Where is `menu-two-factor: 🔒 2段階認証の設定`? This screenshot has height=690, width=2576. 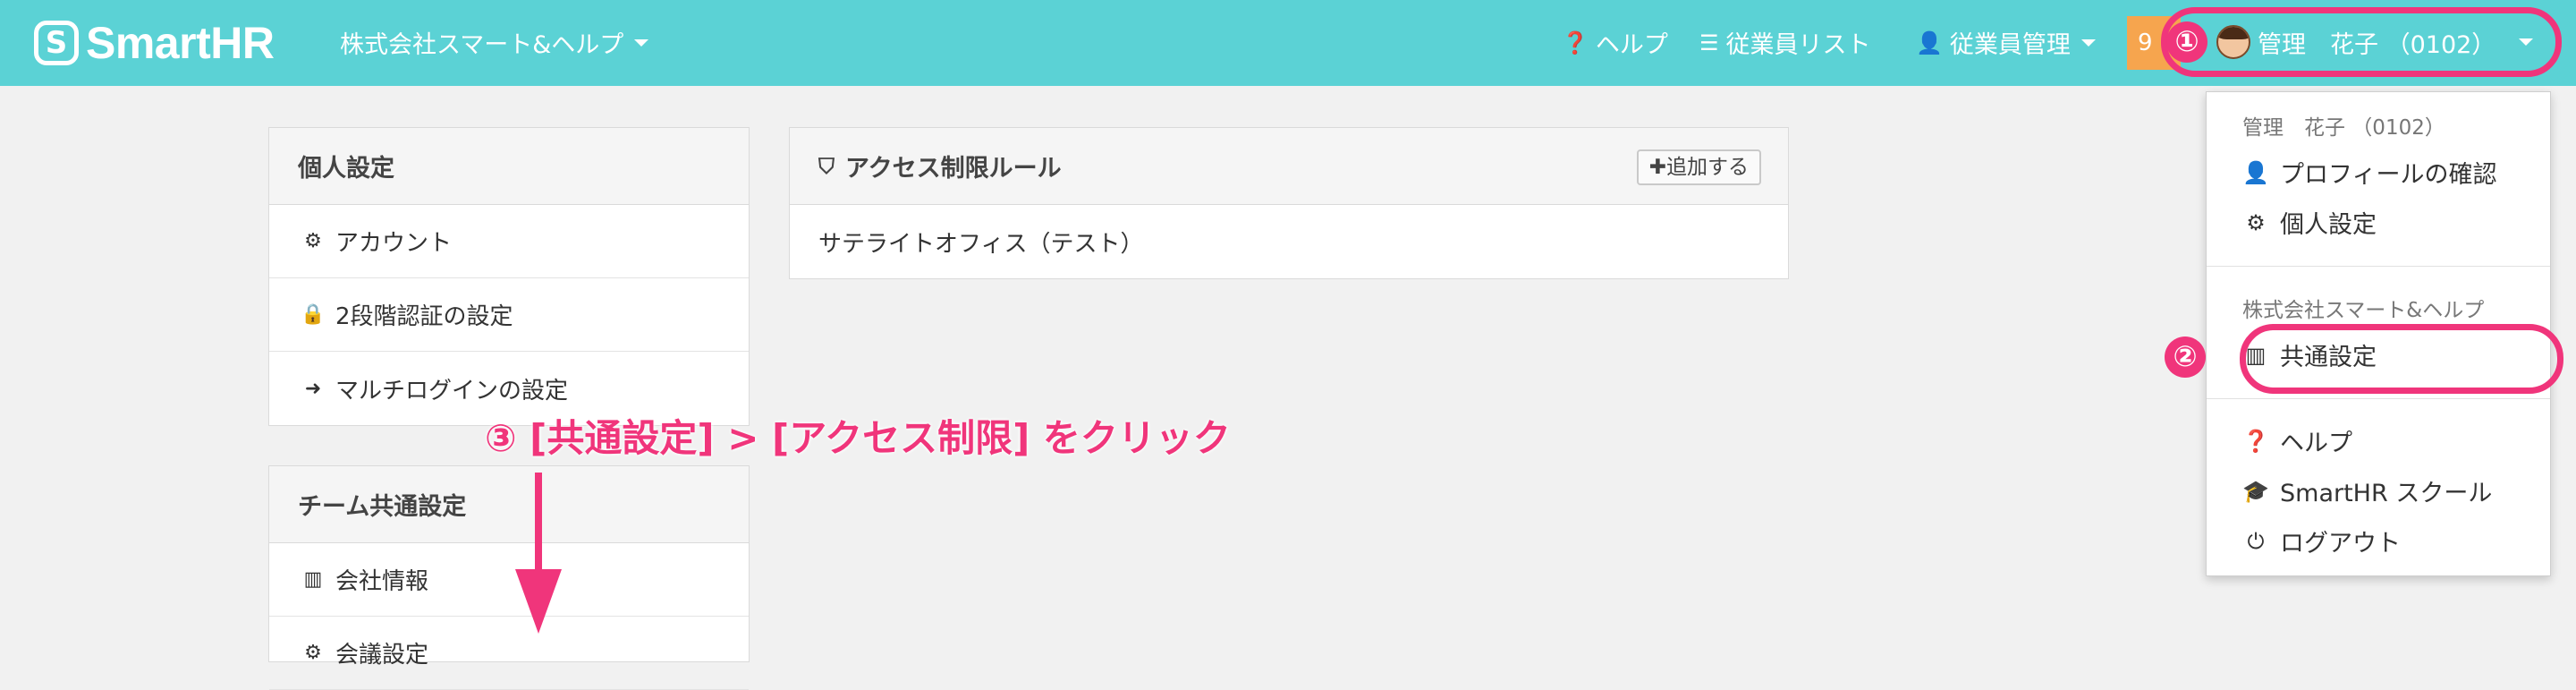 menu-two-factor: 🔒 2段階認証の設定 is located at coordinates (509, 315).